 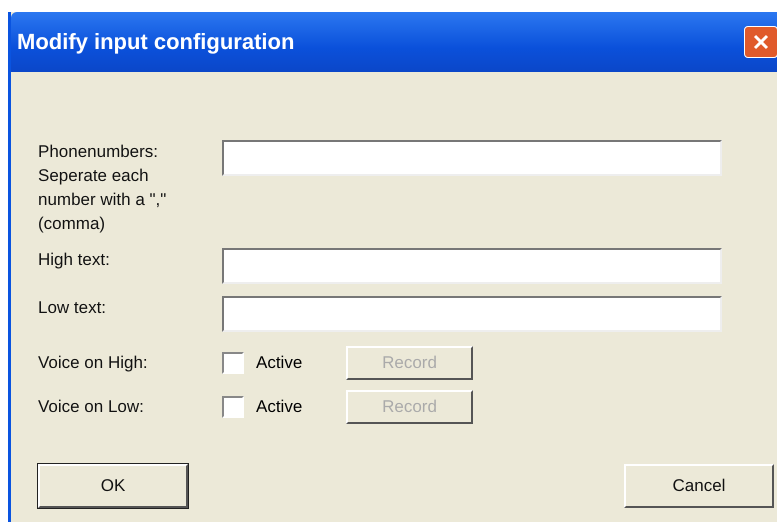 What do you see at coordinates (113, 486) in the screenshot?
I see `ok-button: OK` at bounding box center [113, 486].